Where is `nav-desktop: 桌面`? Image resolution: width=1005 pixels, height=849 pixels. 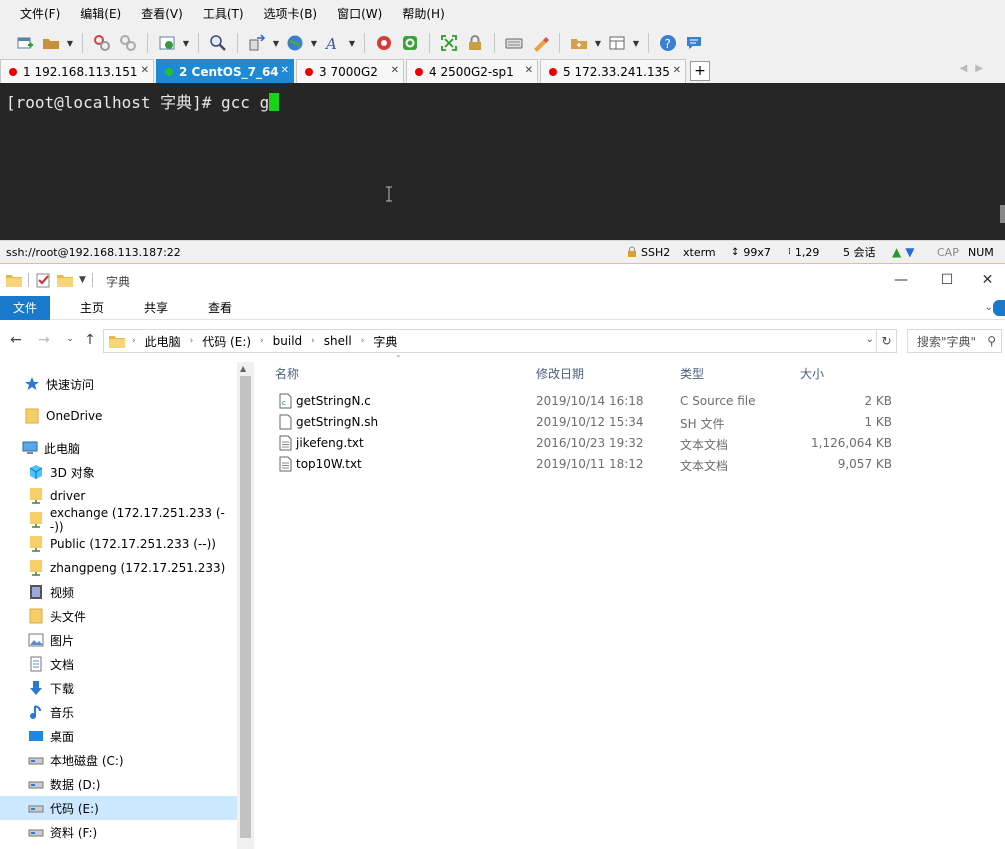 nav-desktop: 桌面 is located at coordinates (118, 736).